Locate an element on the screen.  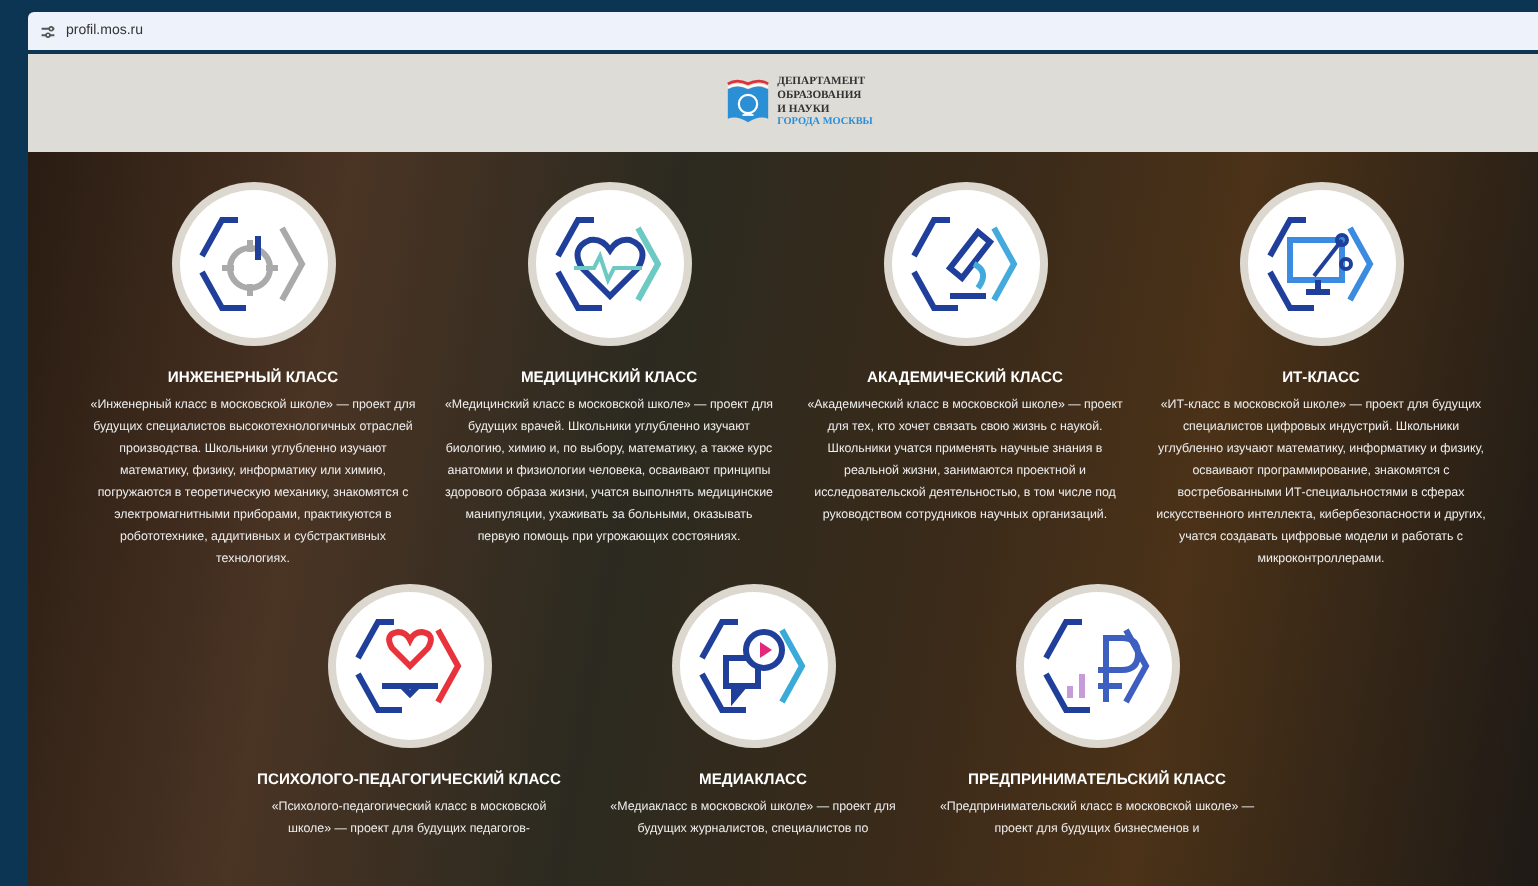
book-heart-badge-icon is located at coordinates (409, 666).